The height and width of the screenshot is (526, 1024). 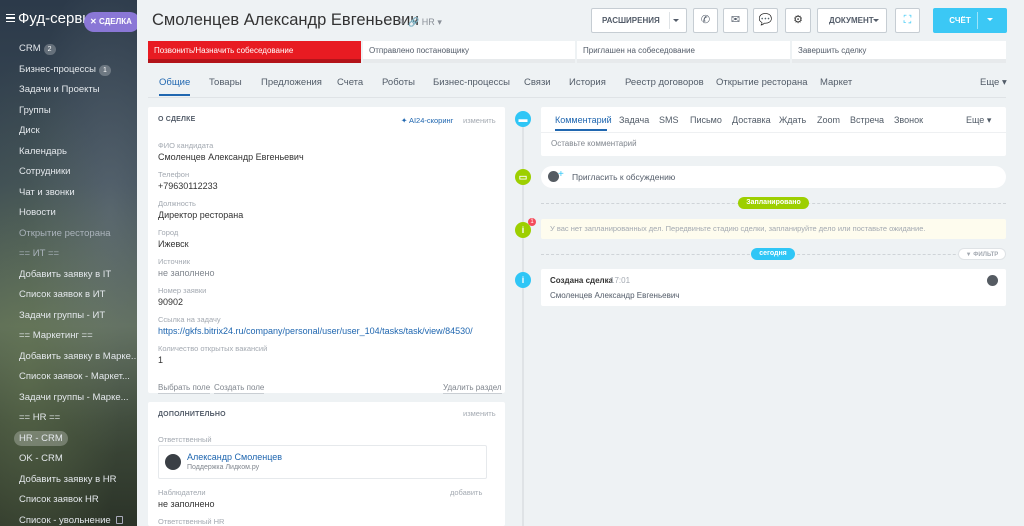 I want to click on responsible-name: Александр Смоленцев, so click(x=234, y=457).